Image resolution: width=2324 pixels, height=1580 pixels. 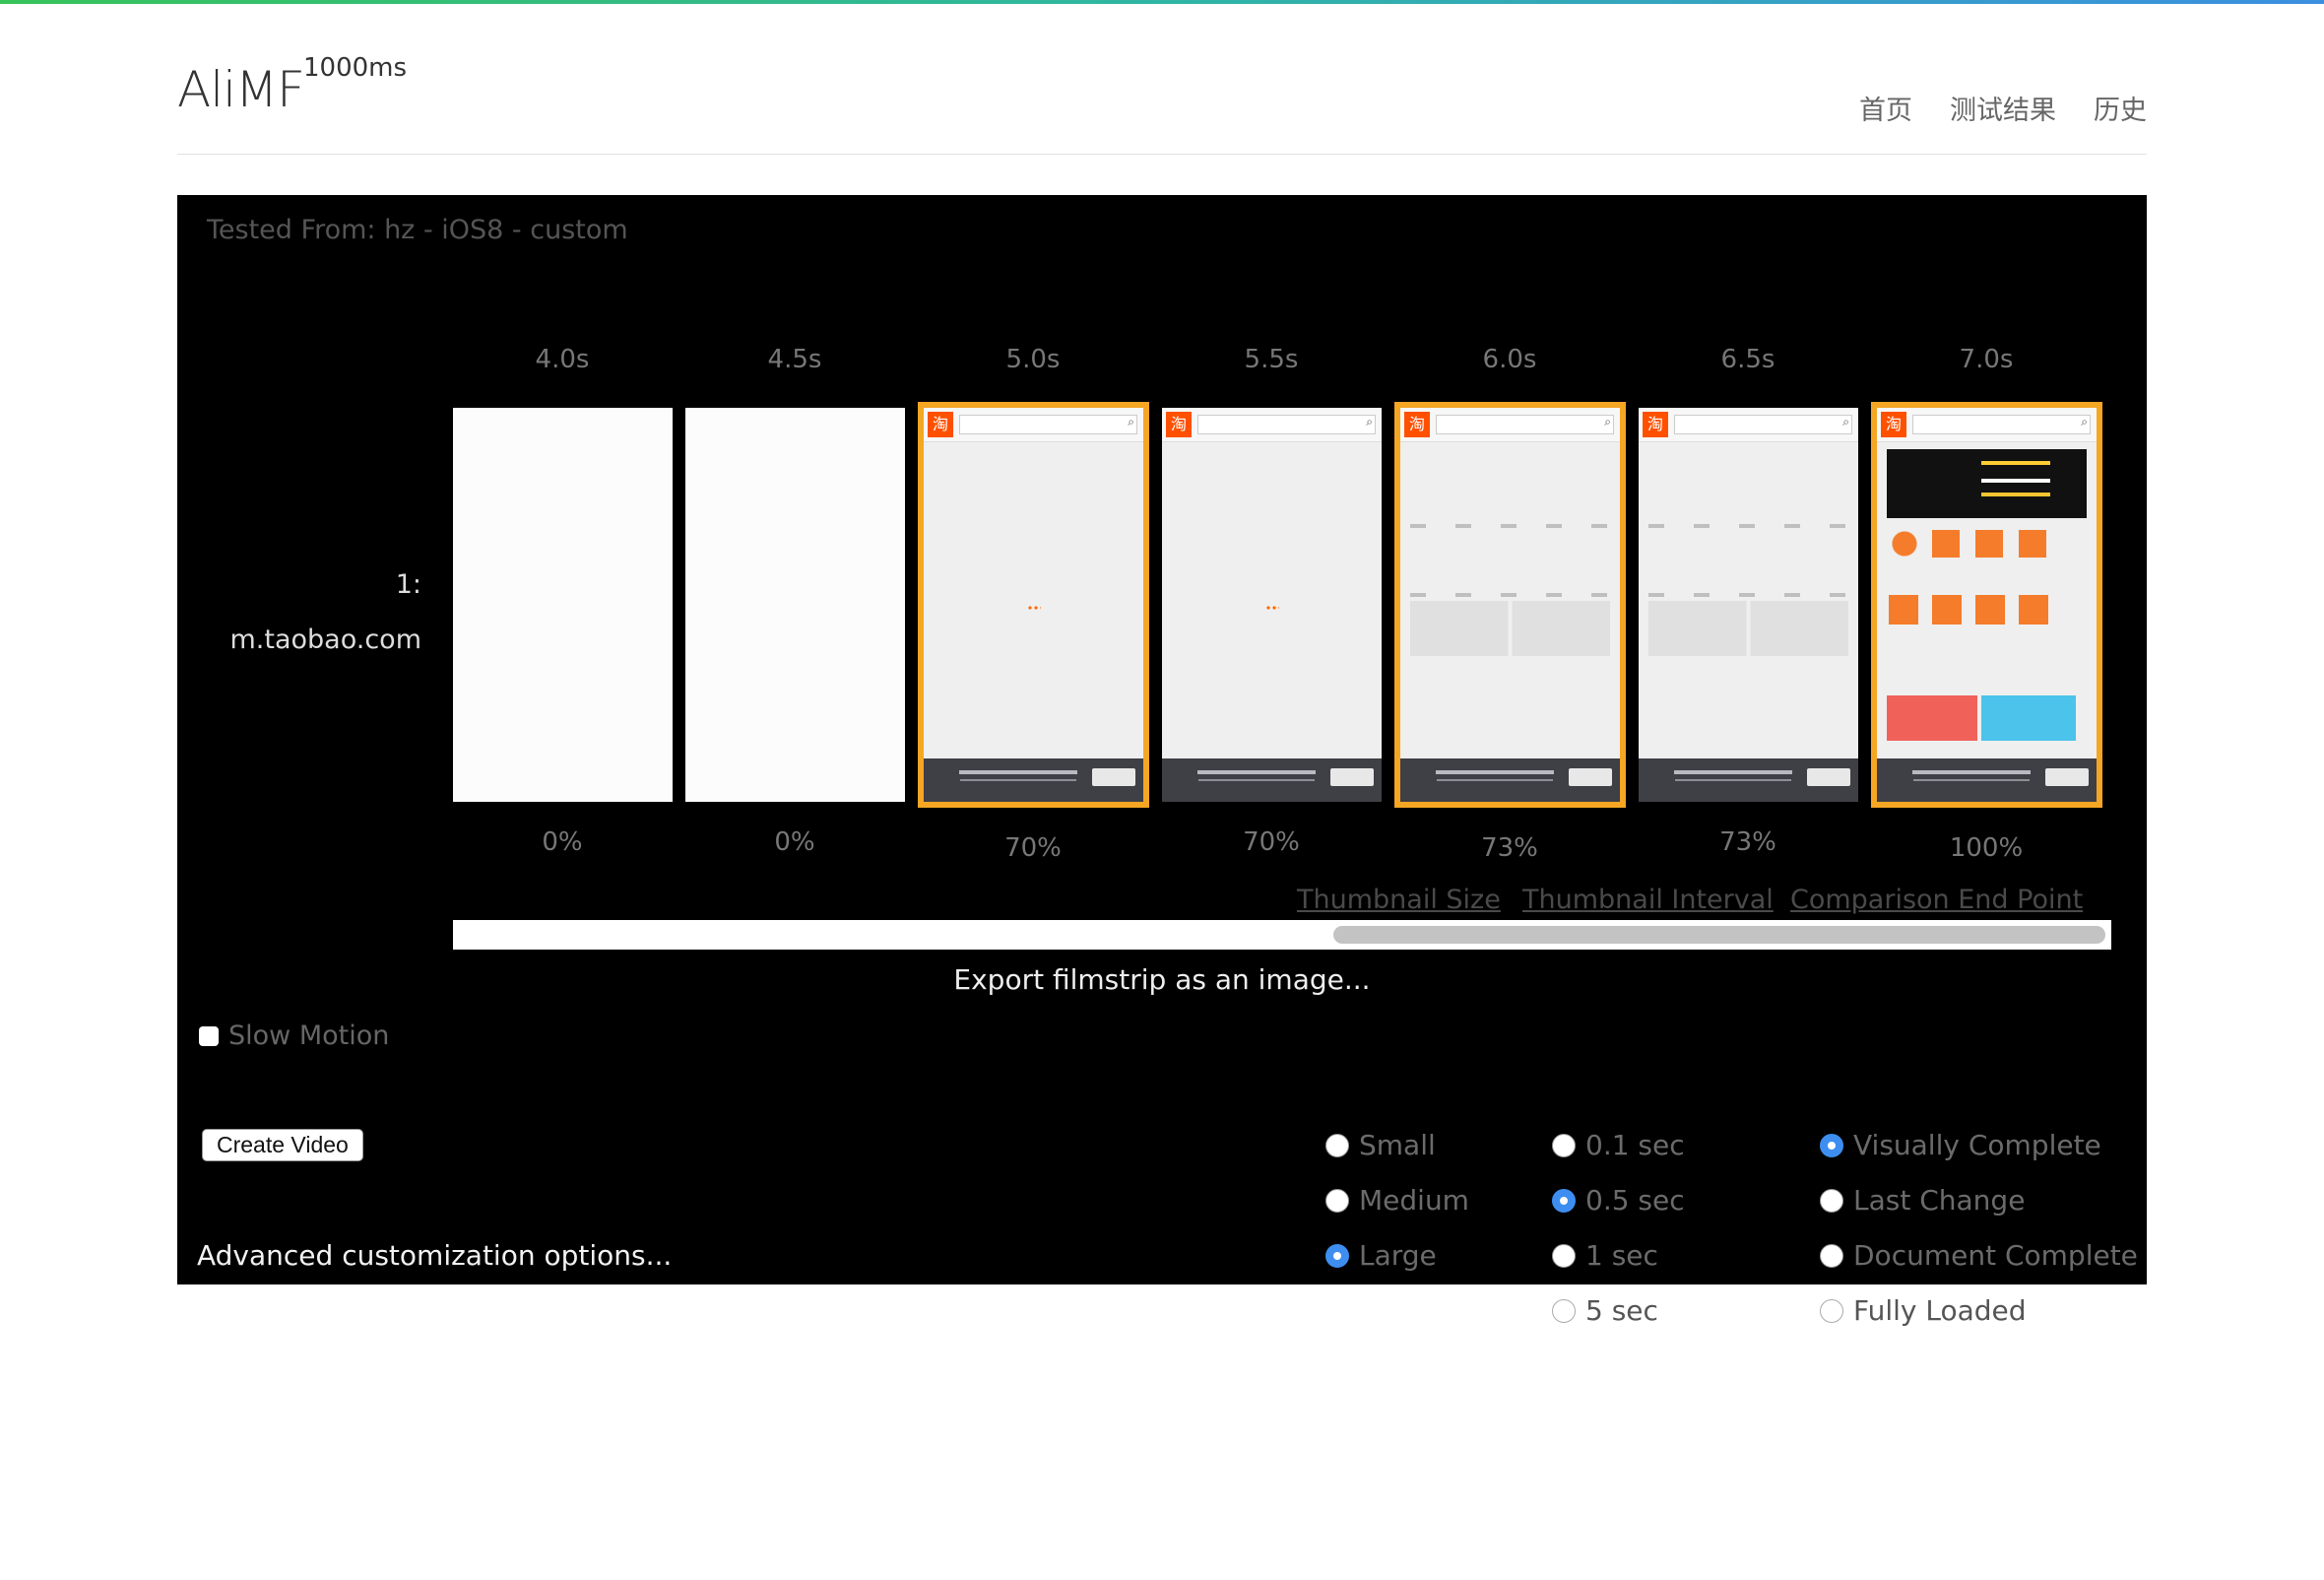 I want to click on option-label: Medium, so click(x=1414, y=1201).